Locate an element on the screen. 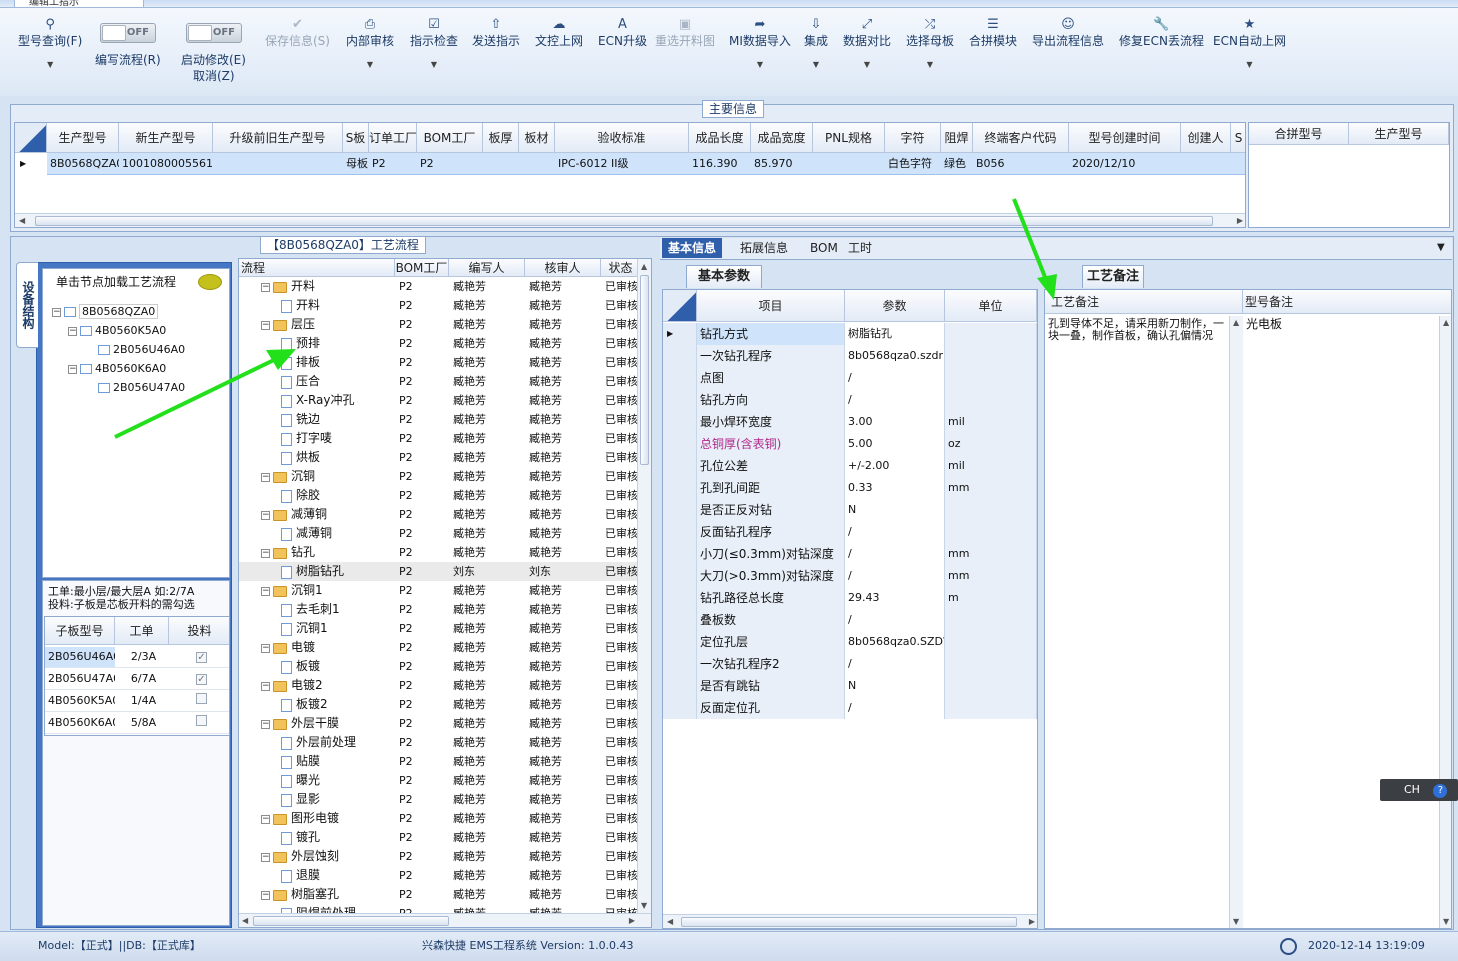 The width and height of the screenshot is (1458, 961). flow-step-folder: − 开料 is located at coordinates (326, 286).